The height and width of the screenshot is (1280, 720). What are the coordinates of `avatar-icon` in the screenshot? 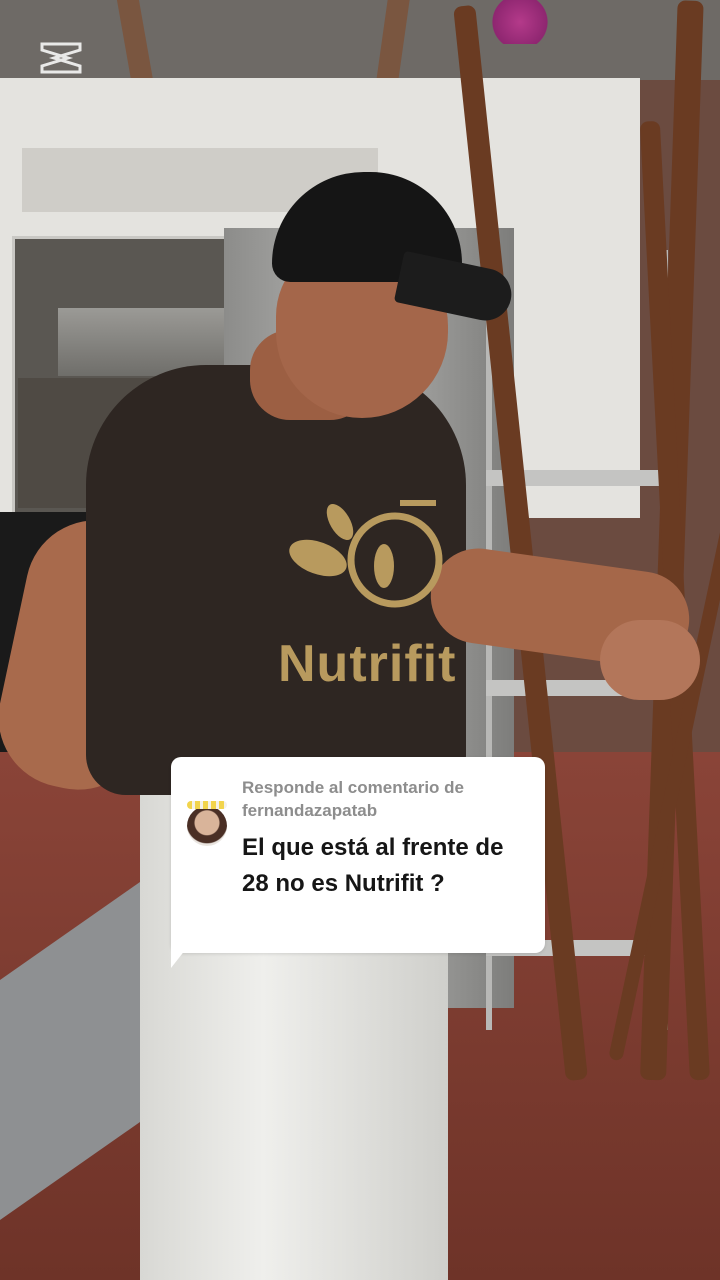 It's located at (207, 826).